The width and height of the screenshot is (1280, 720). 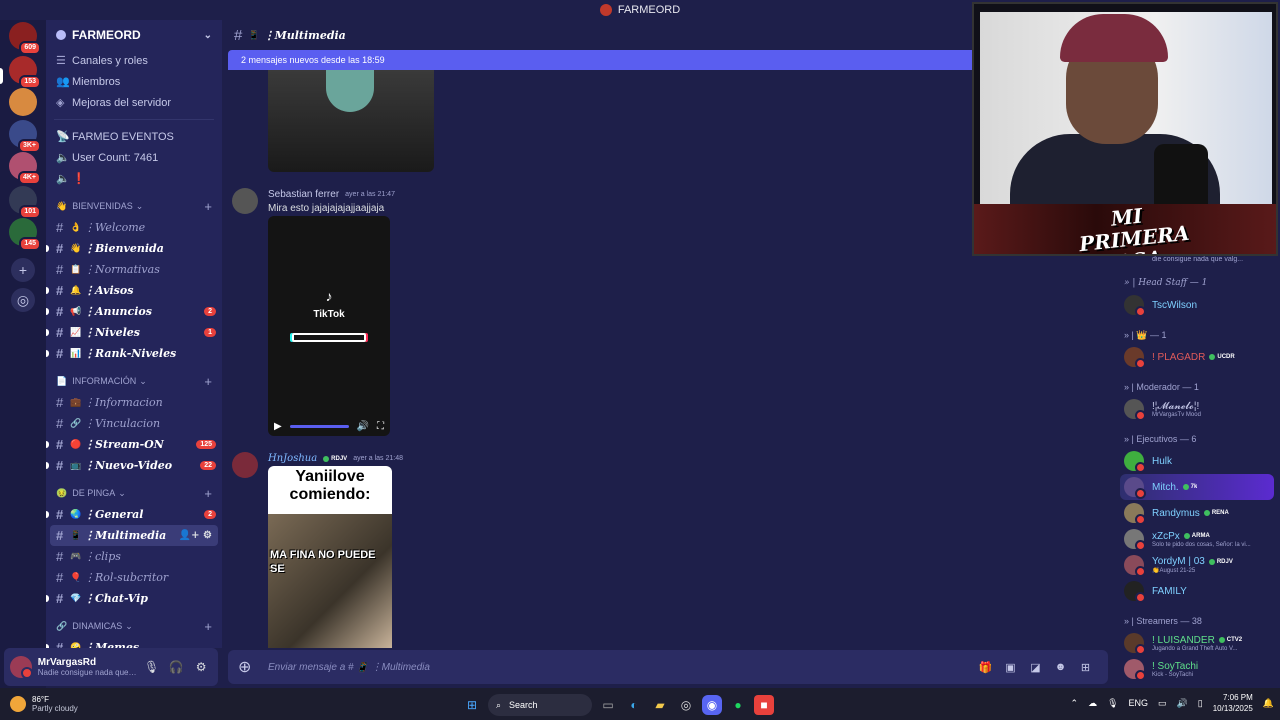 I want to click on app-icon: ■, so click(x=764, y=705).